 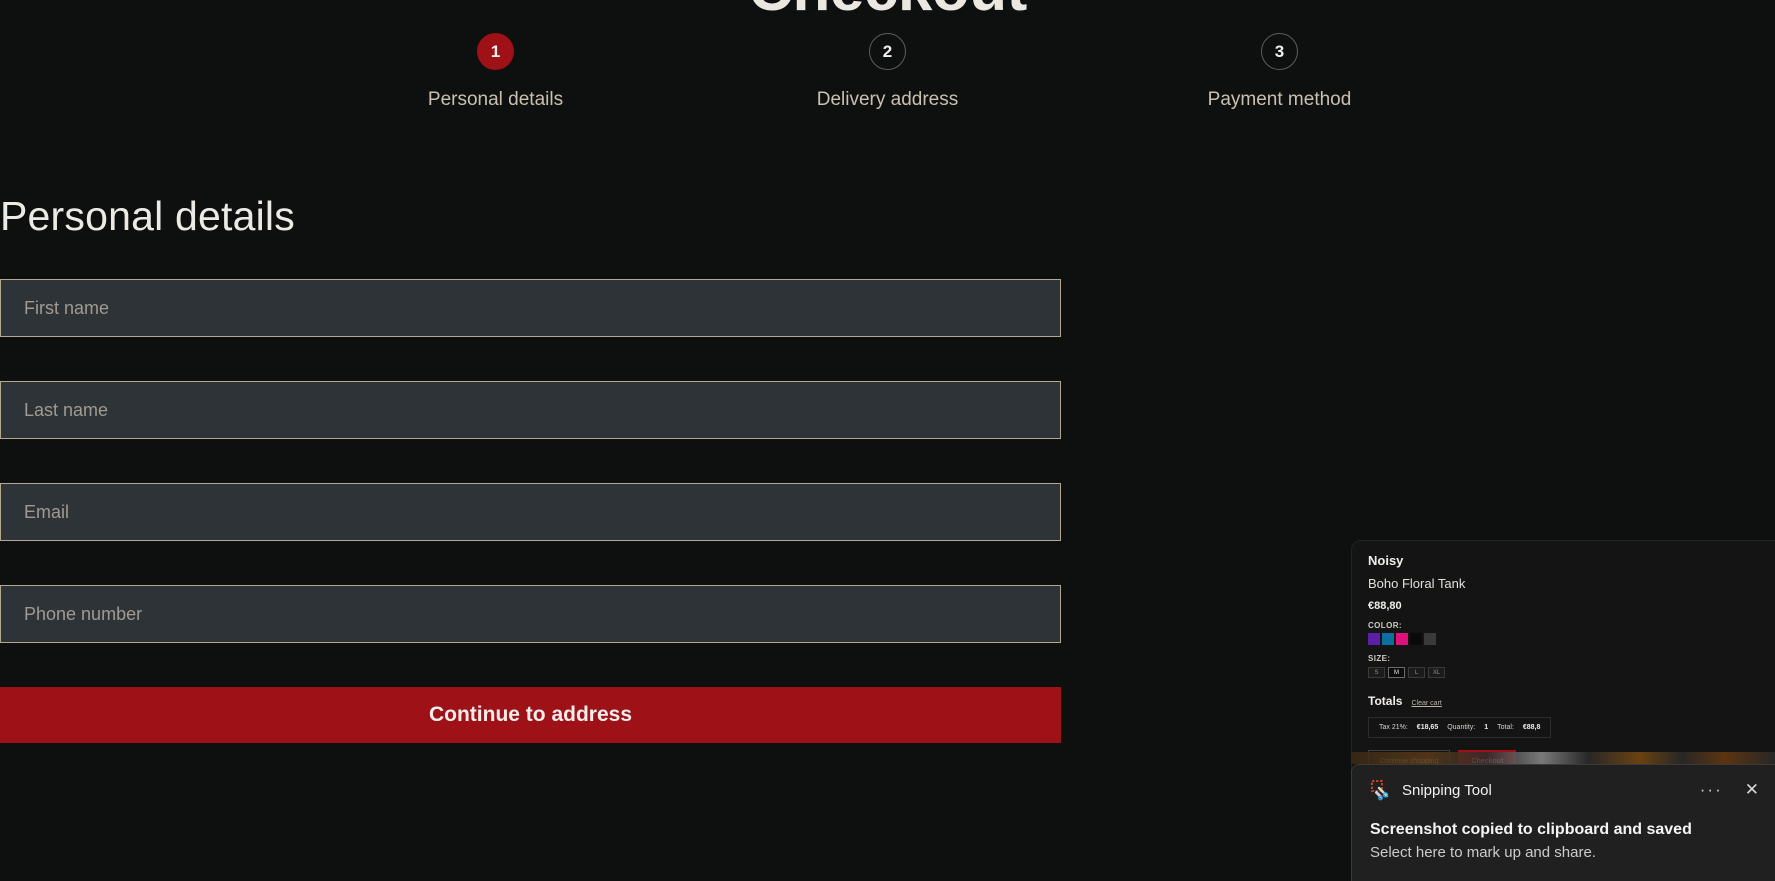 I want to click on last-name-placeholder: Last name, so click(x=66, y=409).